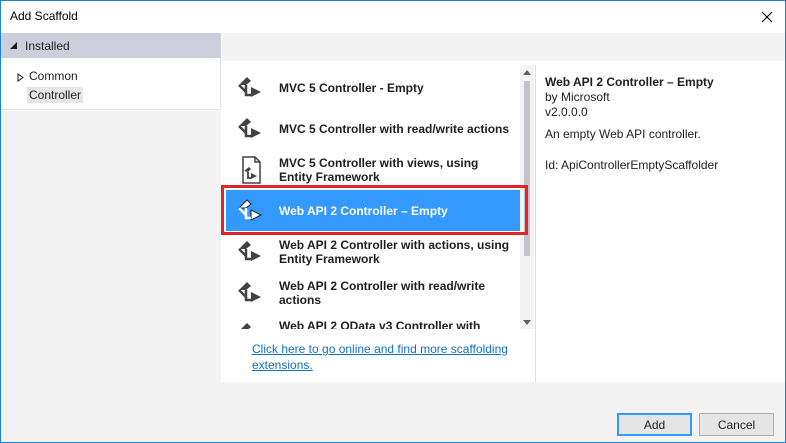  I want to click on window-title: Add Scaffold, so click(44, 16).